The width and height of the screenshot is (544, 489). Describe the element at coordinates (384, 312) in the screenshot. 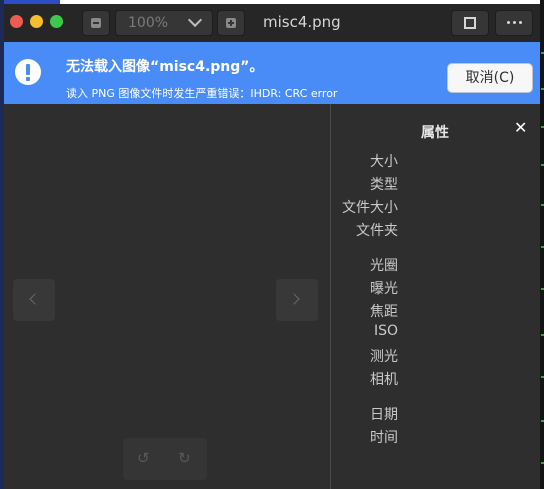

I see `property-label-focal-length: 焦距` at that location.